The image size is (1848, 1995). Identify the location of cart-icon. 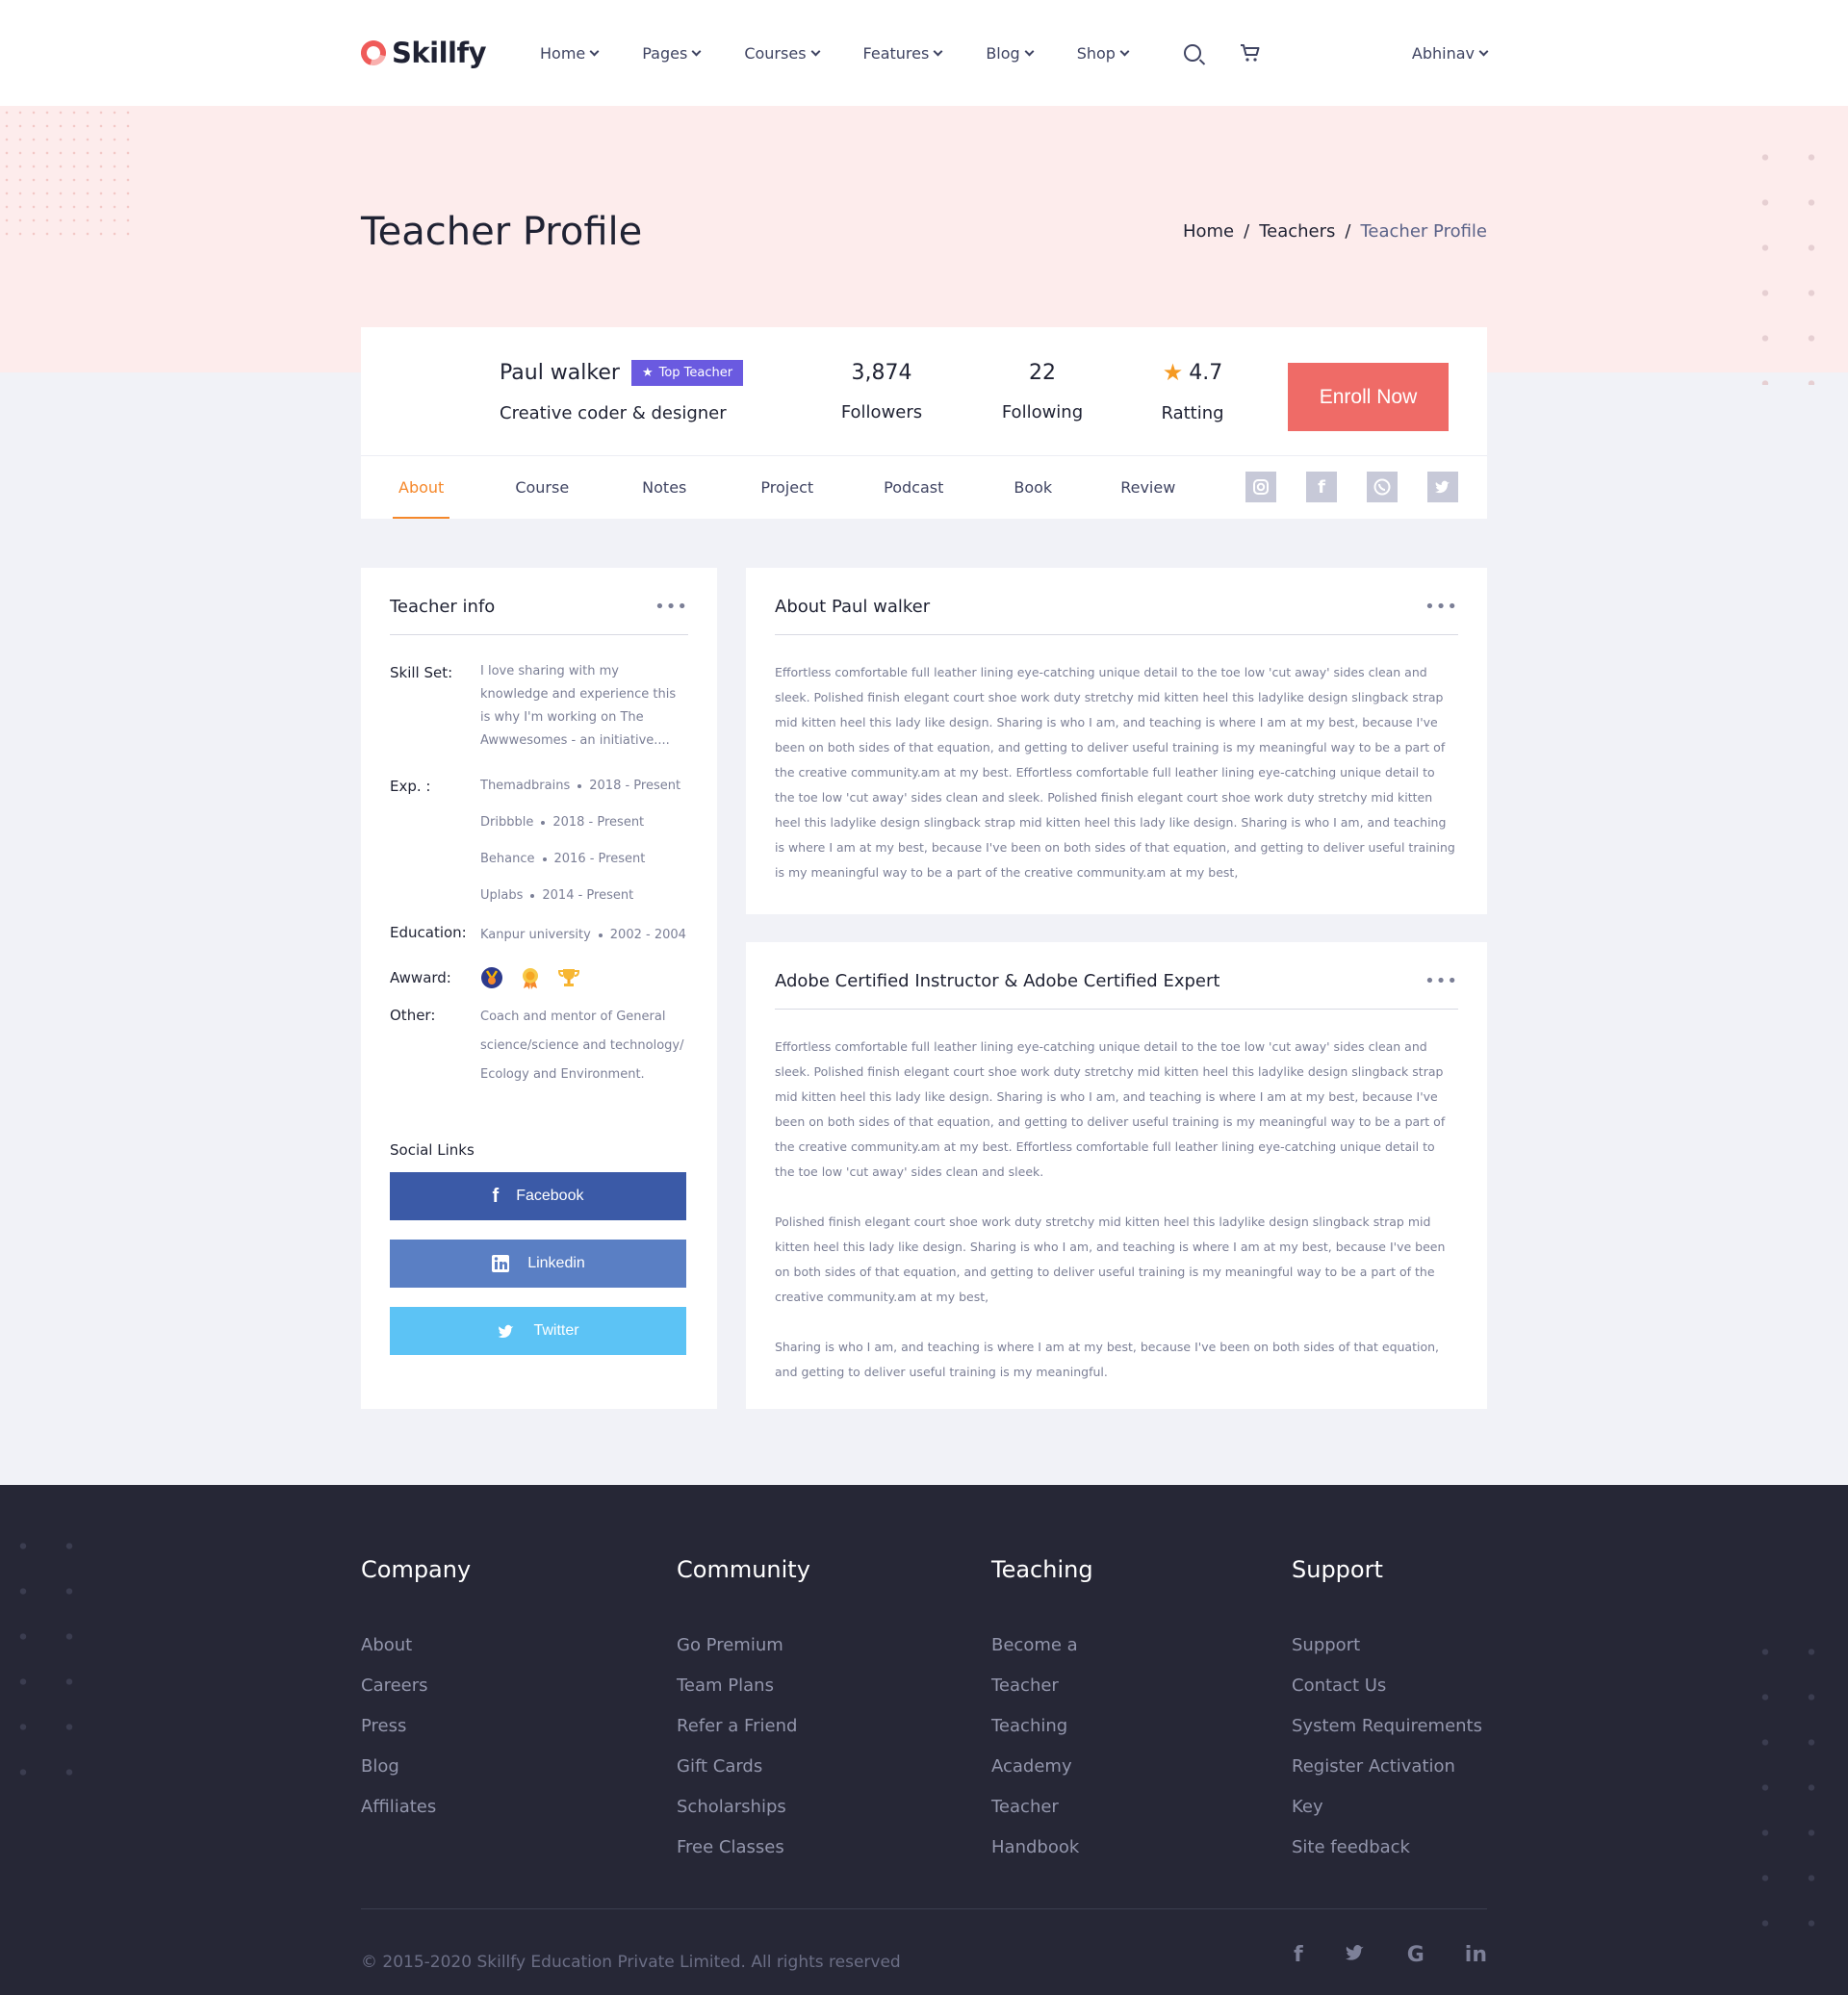
(1250, 53).